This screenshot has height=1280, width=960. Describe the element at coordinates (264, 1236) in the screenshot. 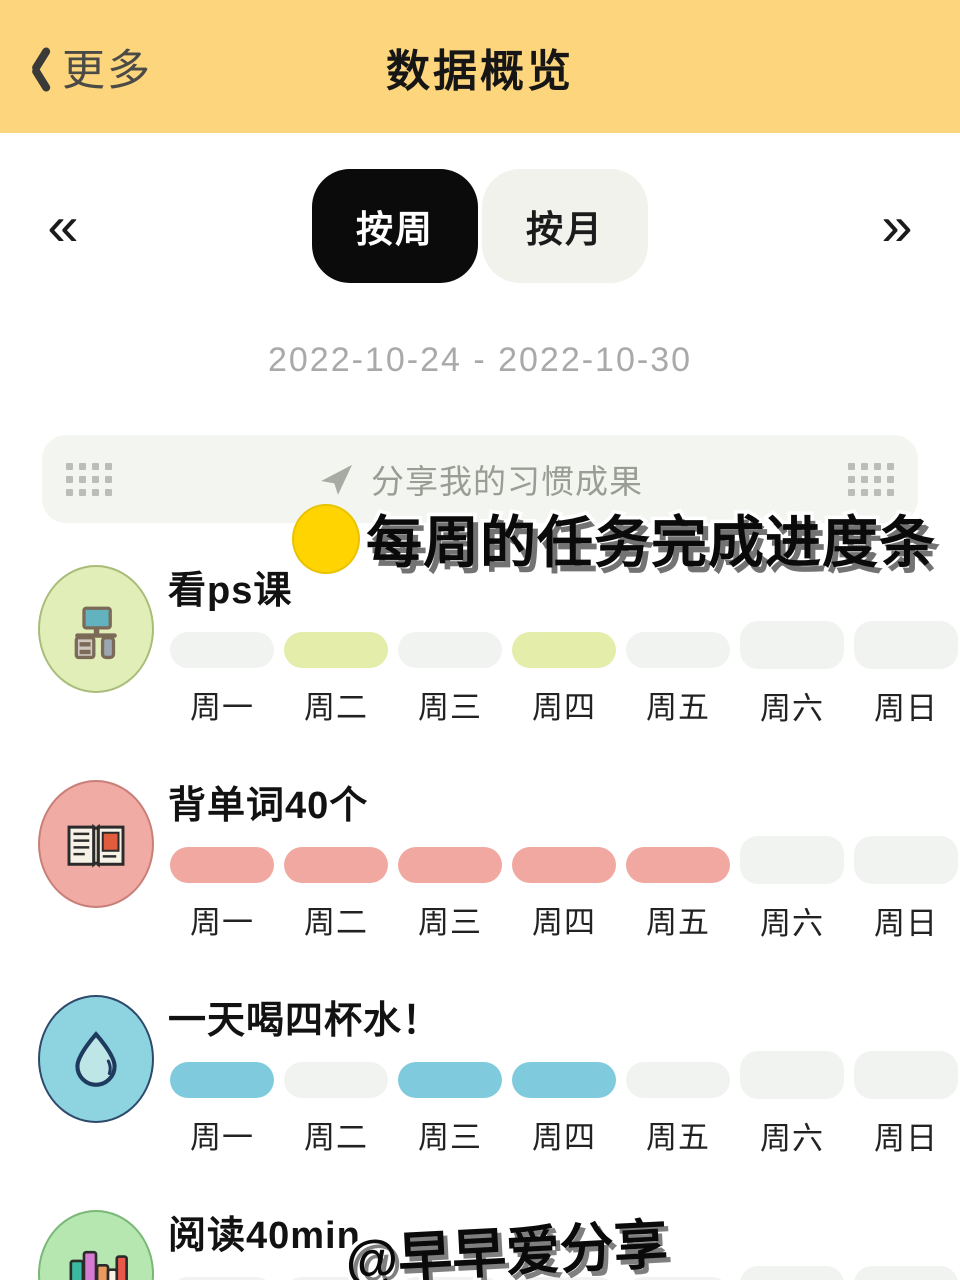

I see `habit-name: 阅读40min` at that location.